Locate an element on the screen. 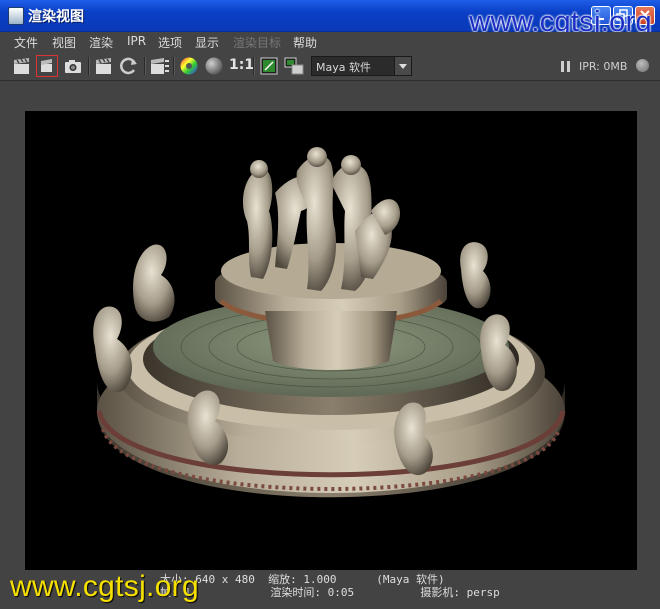  pause-icon is located at coordinates (562, 66).